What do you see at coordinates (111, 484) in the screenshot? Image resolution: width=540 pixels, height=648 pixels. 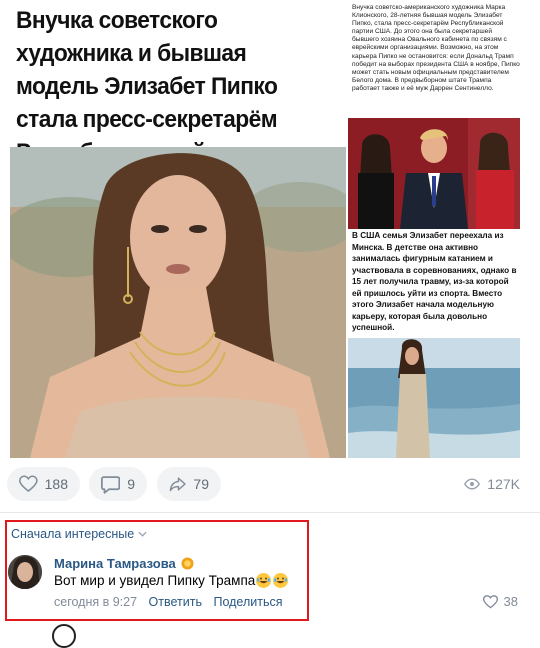 I see `comment-icon` at bounding box center [111, 484].